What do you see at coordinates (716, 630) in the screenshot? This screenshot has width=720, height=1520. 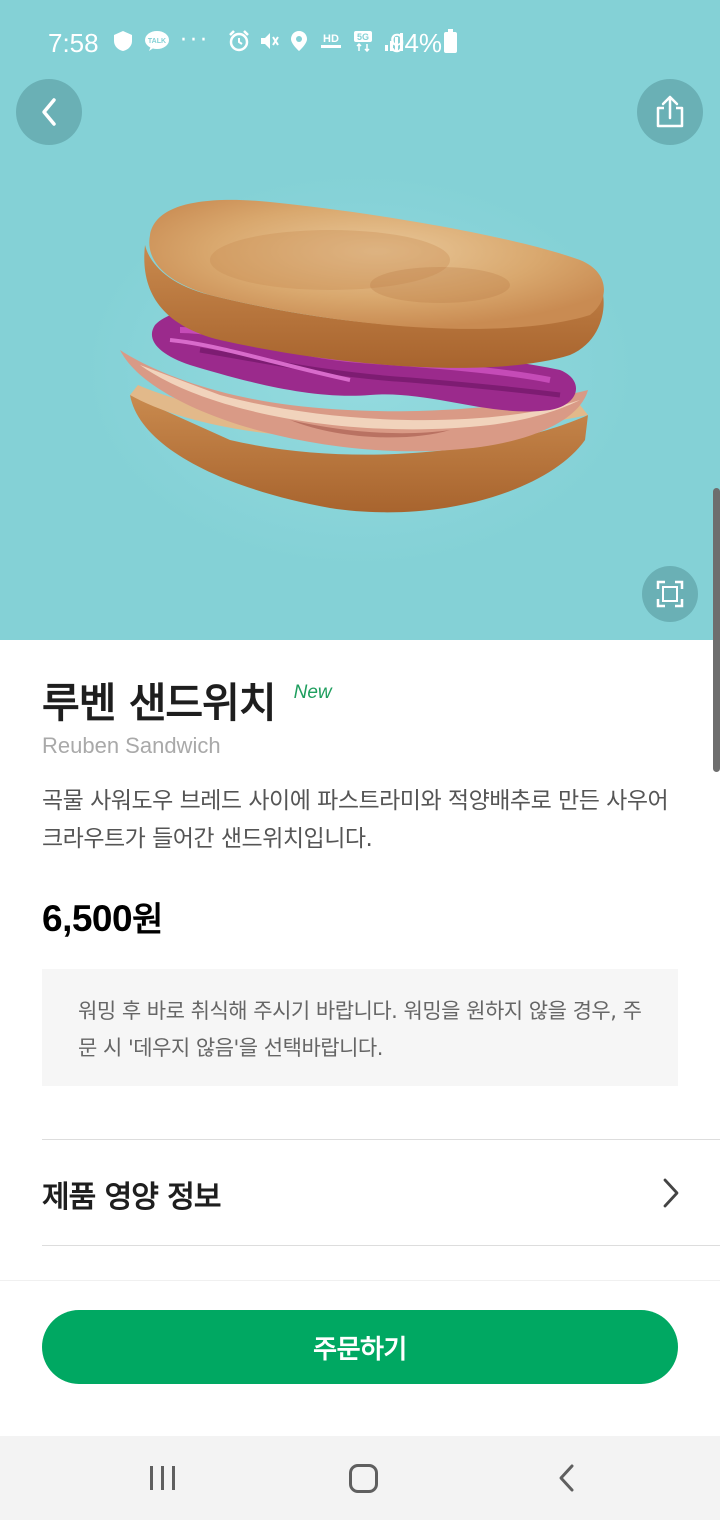 I see `scroll-indicator` at bounding box center [716, 630].